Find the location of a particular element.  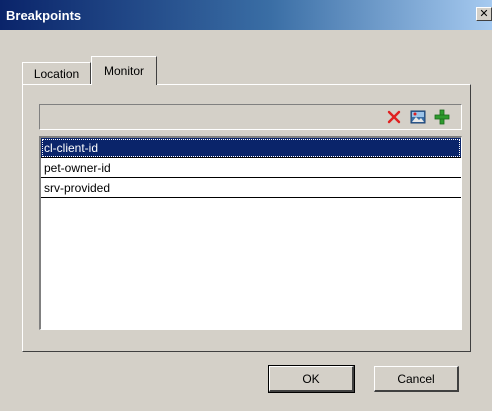

tab-monitor-label: Monitor is located at coordinates (123, 71).